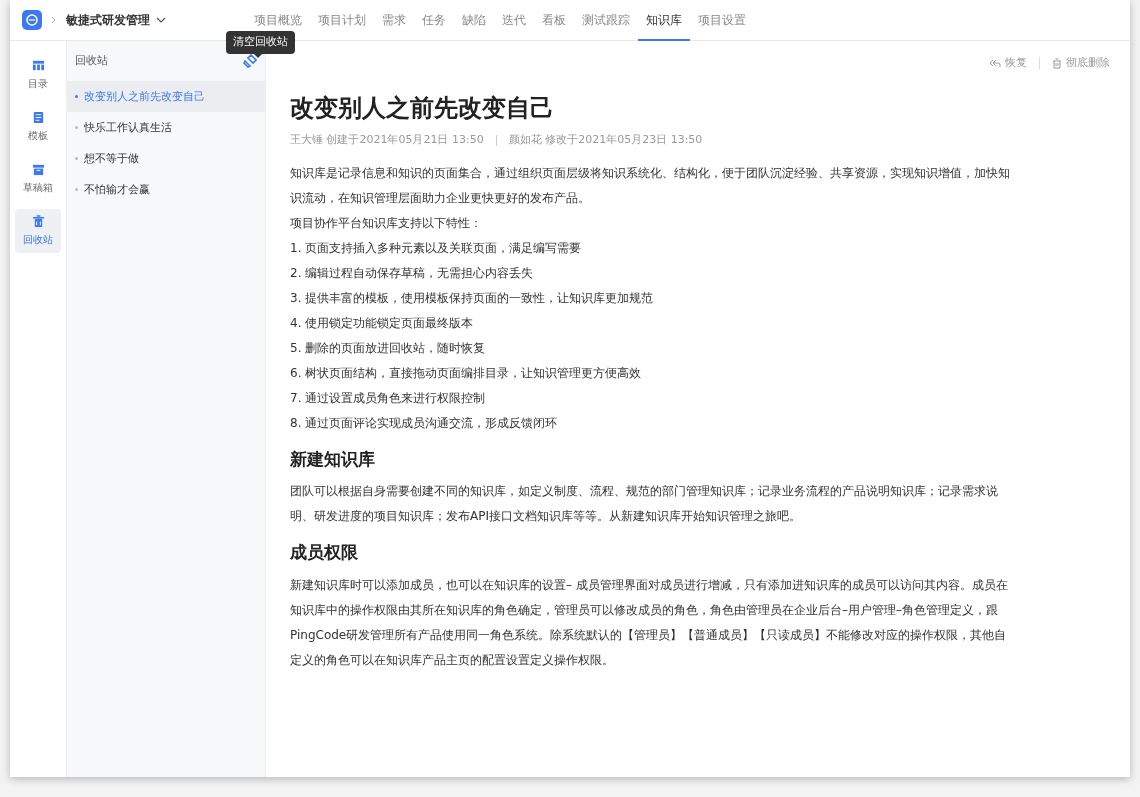 The width and height of the screenshot is (1140, 797). I want to click on document-icon, so click(38, 117).